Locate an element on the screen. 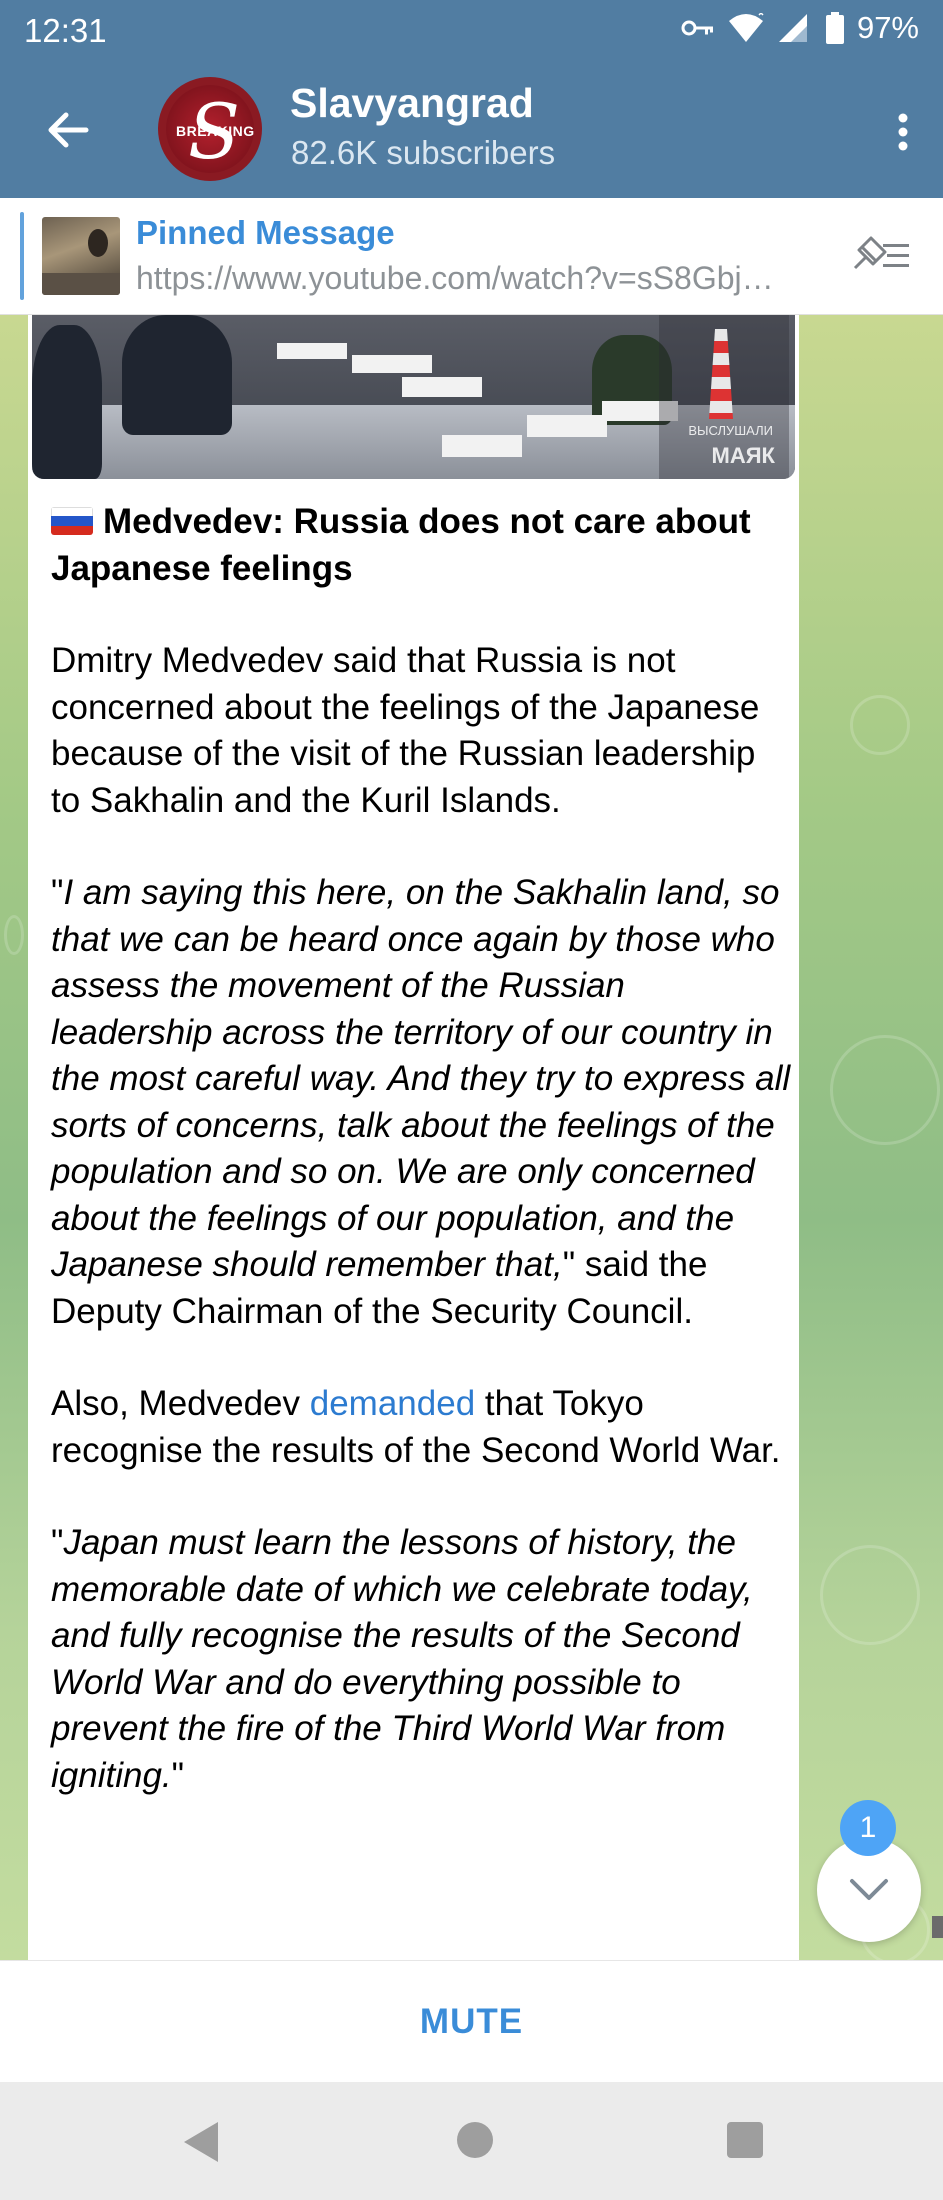 The image size is (943, 2200). status-bar: 12:31 97% is located at coordinates (471, 32).